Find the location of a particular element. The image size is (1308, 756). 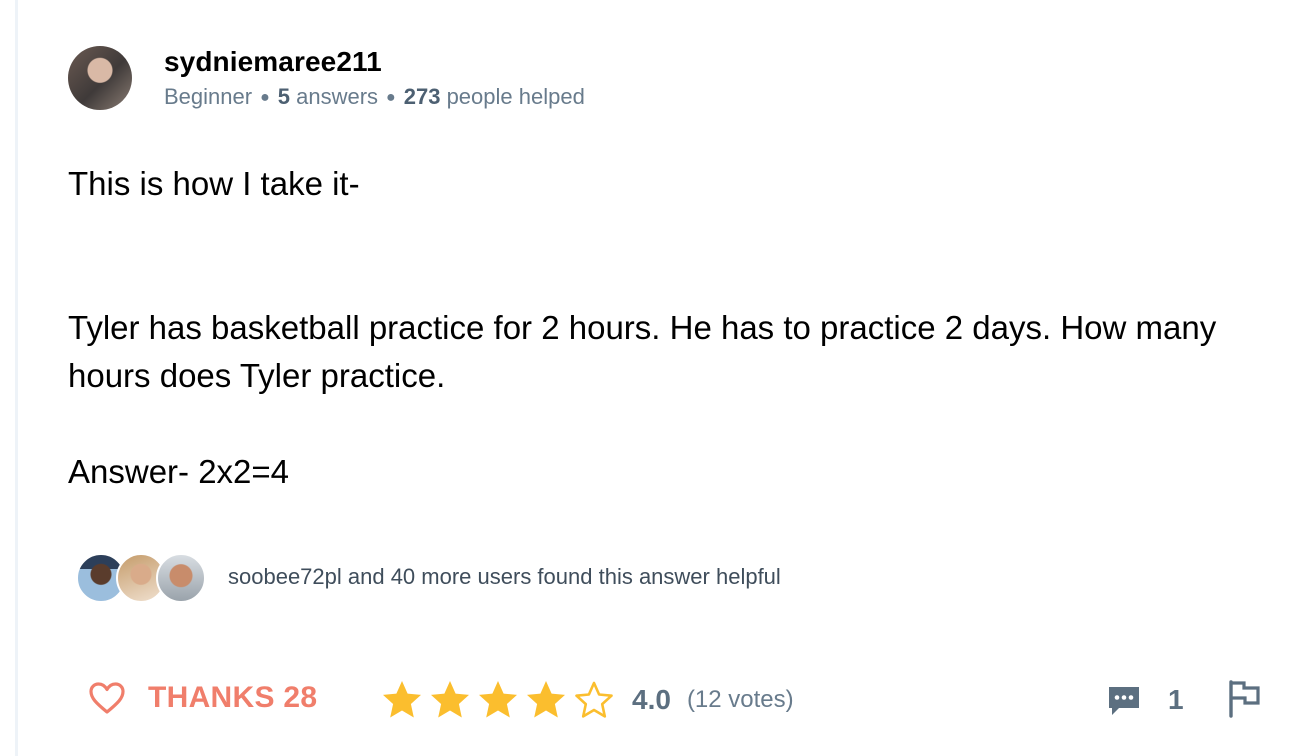

helper-avatars is located at coordinates (146, 578).